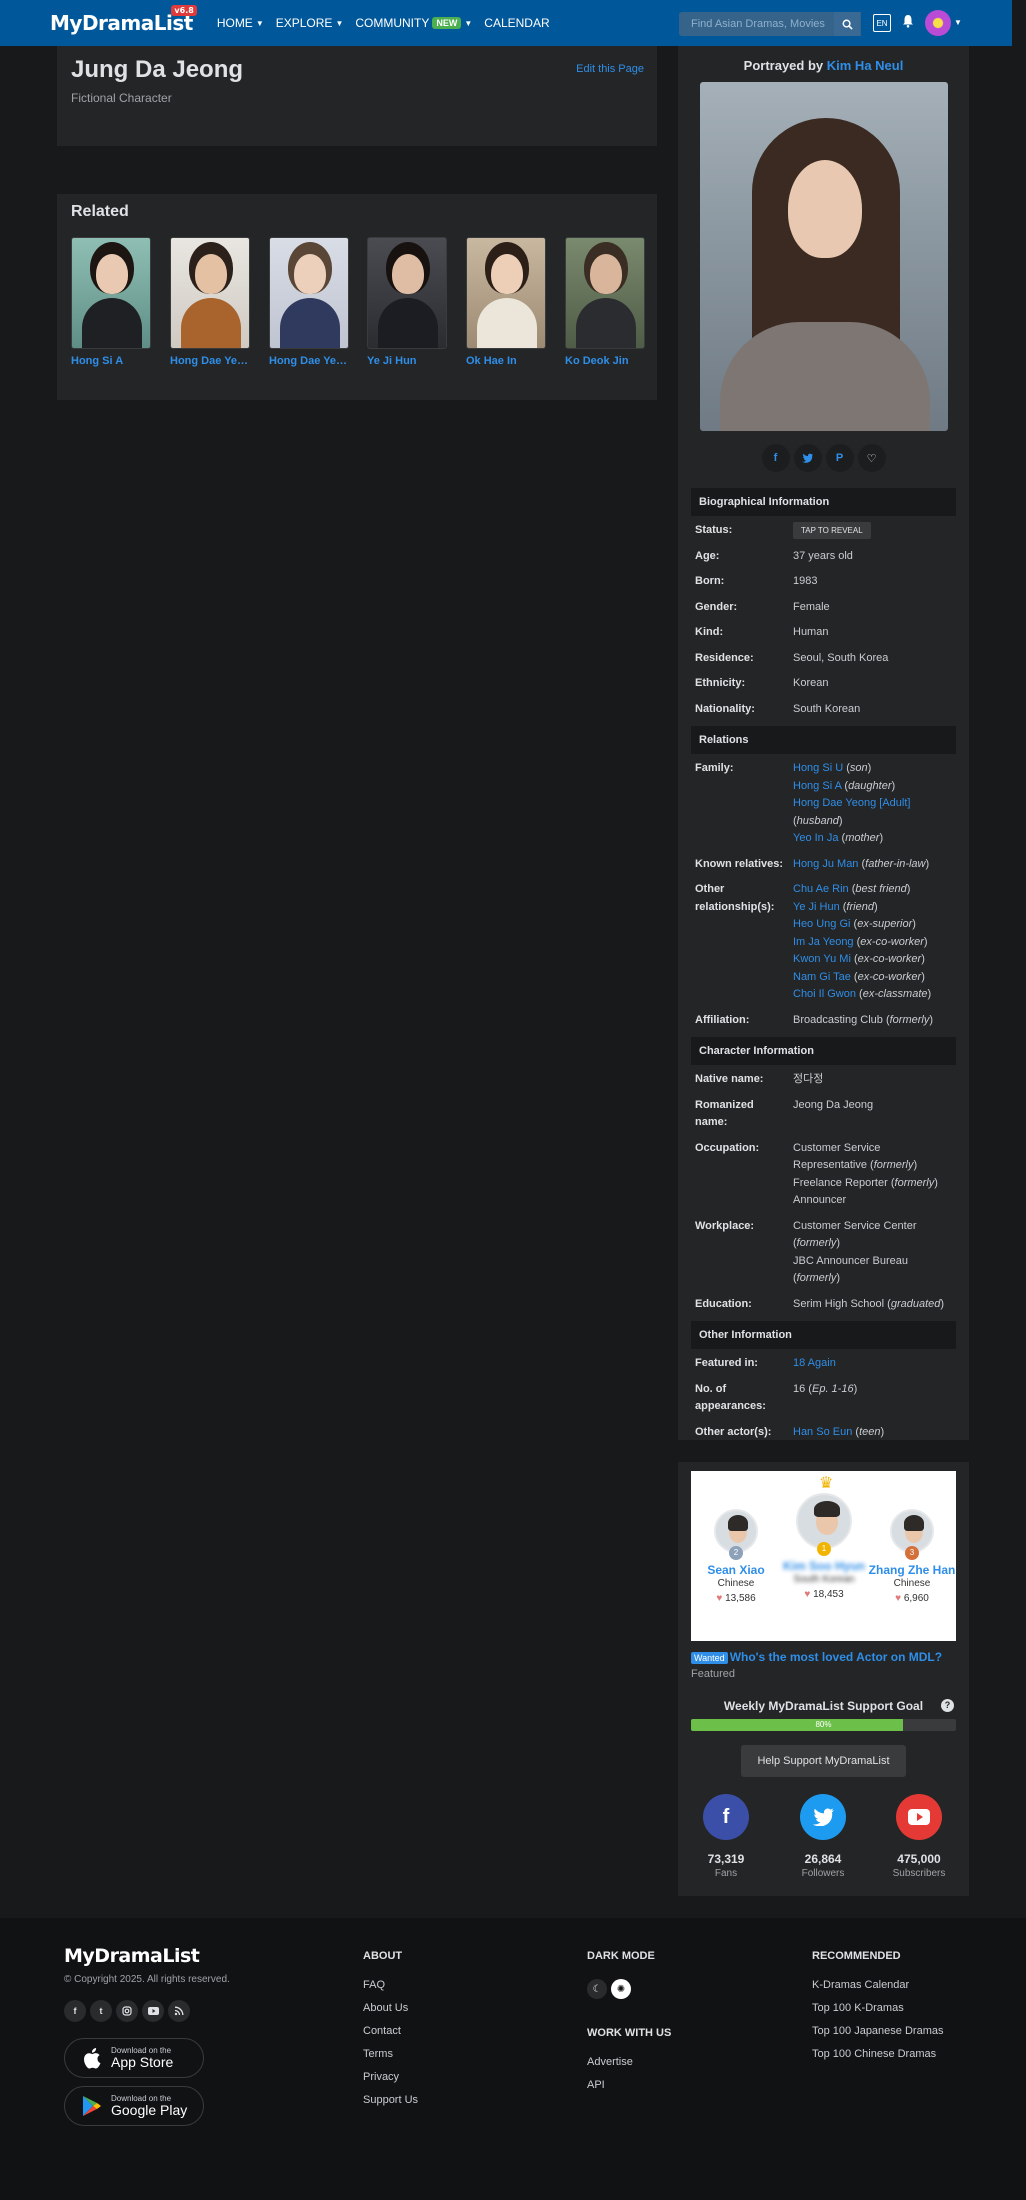 This screenshot has width=1026, height=2200. What do you see at coordinates (839, 458) in the screenshot?
I see `pinterest-icon: P` at bounding box center [839, 458].